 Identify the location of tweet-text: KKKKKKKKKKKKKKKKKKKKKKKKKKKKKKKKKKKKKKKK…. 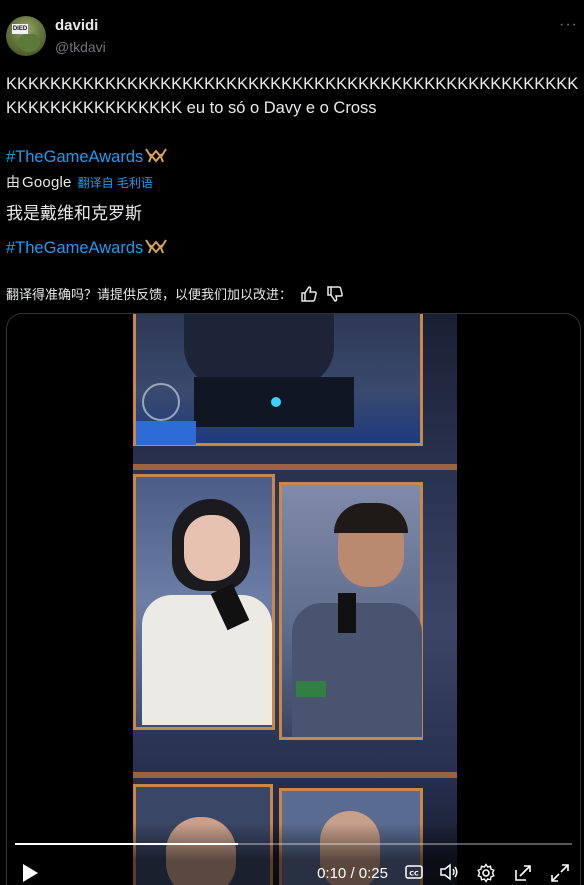
(292, 96).